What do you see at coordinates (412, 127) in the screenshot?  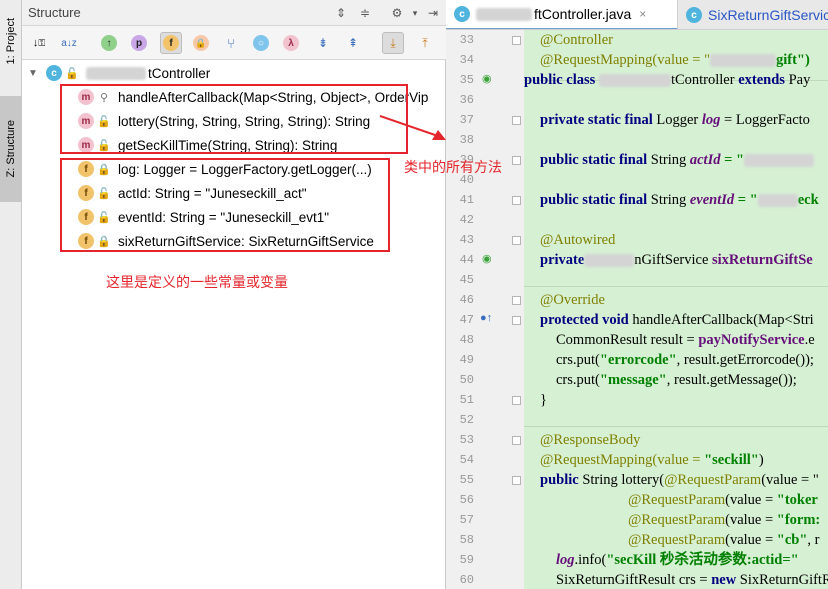 I see `annotation-arrow` at bounding box center [412, 127].